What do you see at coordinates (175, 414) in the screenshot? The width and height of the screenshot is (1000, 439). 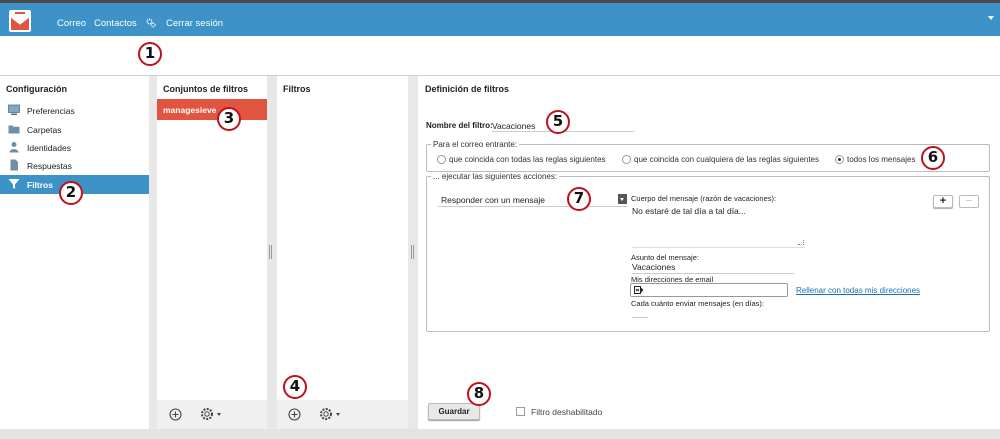 I see `add-filter-set-icon` at bounding box center [175, 414].